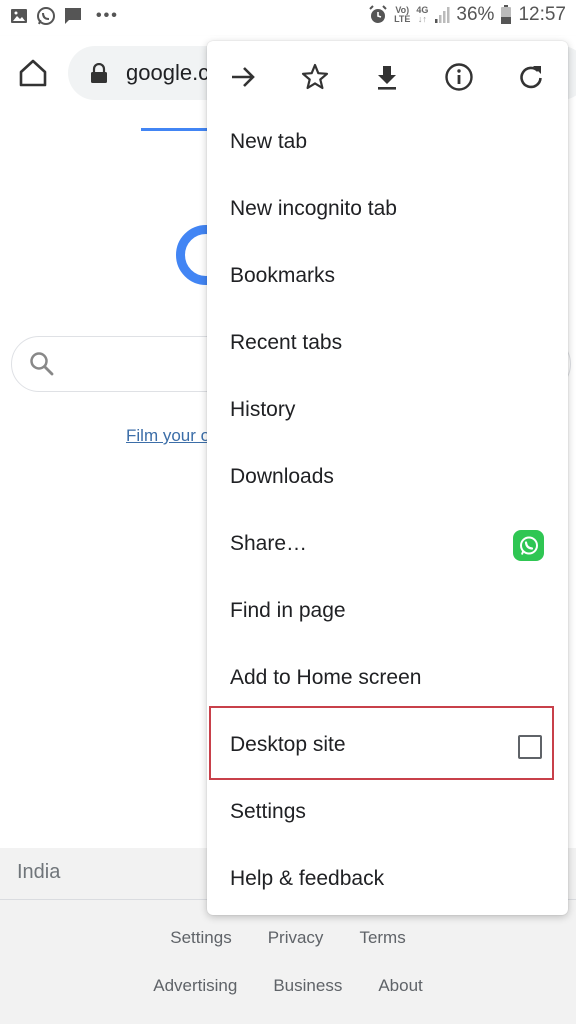  What do you see at coordinates (387, 813) in the screenshot?
I see `menu-item-settings: Settings` at bounding box center [387, 813].